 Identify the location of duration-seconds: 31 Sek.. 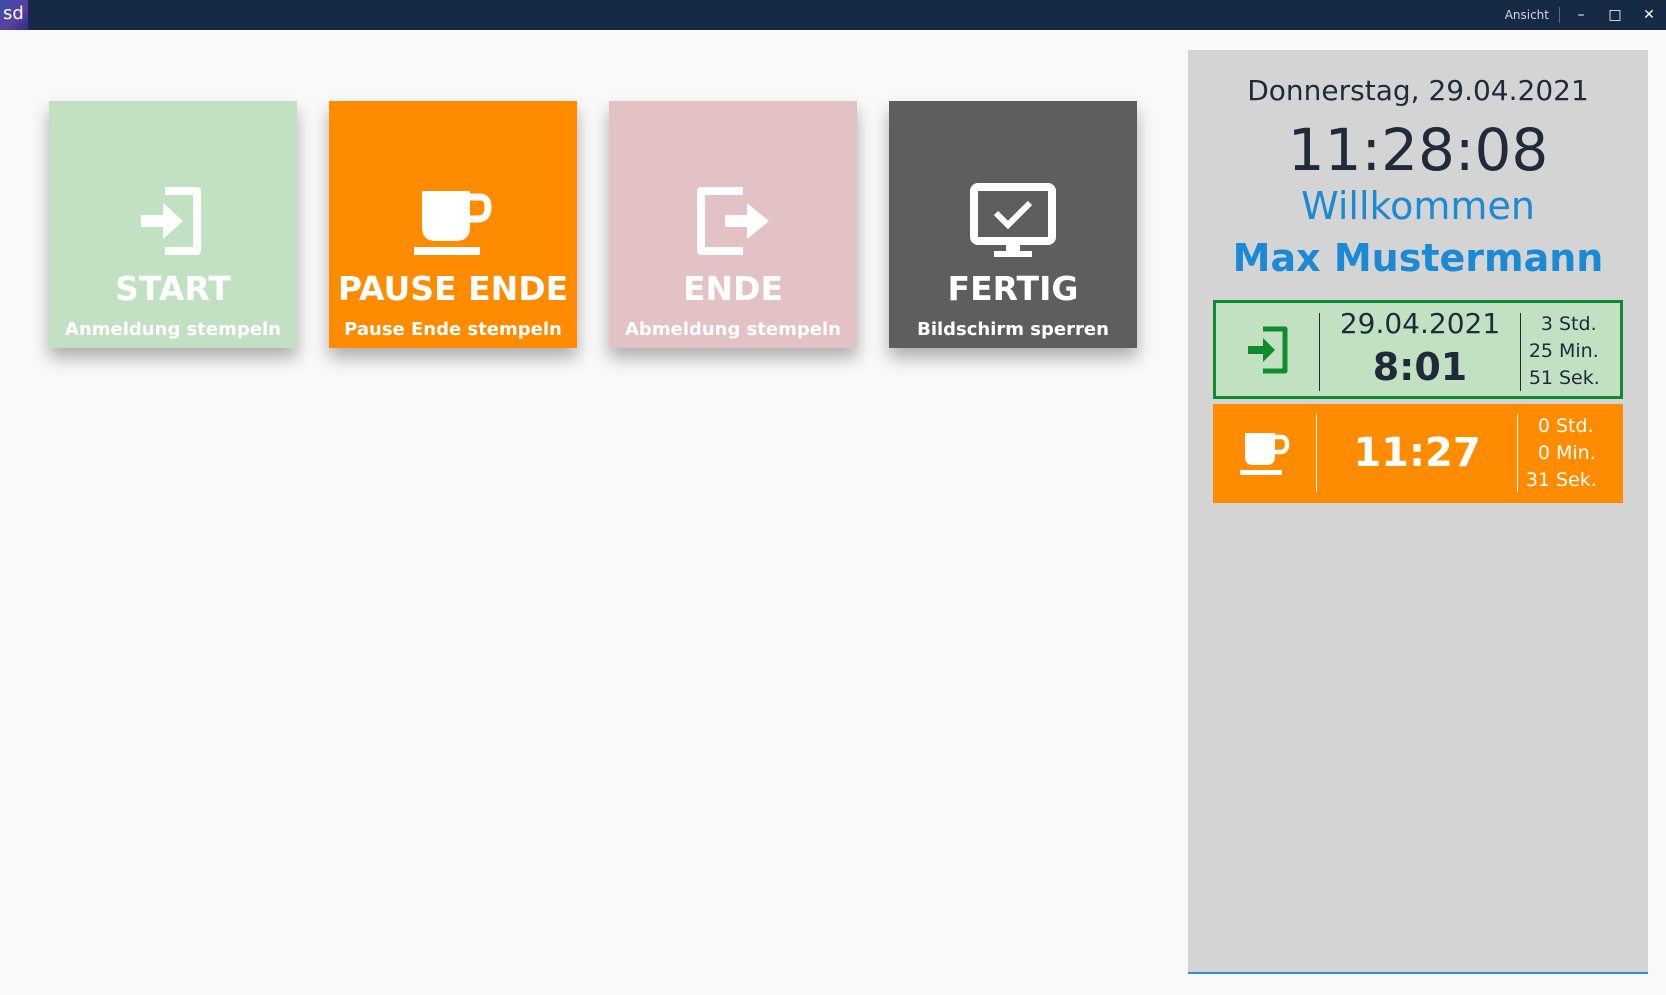
(1568, 480).